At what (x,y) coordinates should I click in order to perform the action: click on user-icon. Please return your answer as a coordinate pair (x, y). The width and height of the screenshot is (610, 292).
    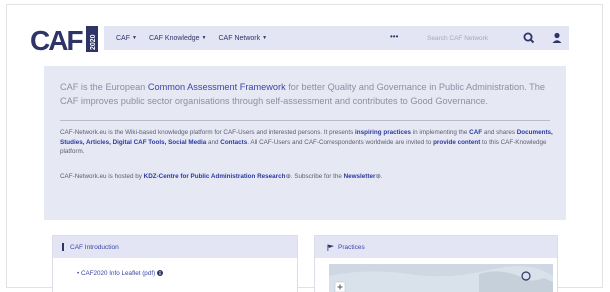
    Looking at the image, I should click on (557, 38).